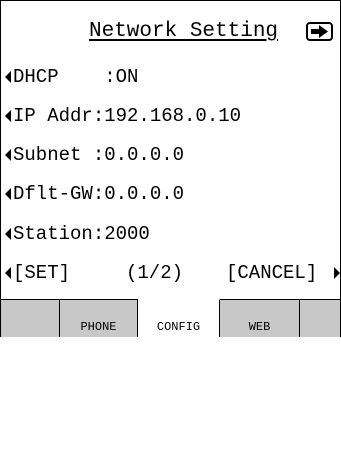 This screenshot has width=341, height=455. I want to click on tab-blank-right, so click(320, 318).